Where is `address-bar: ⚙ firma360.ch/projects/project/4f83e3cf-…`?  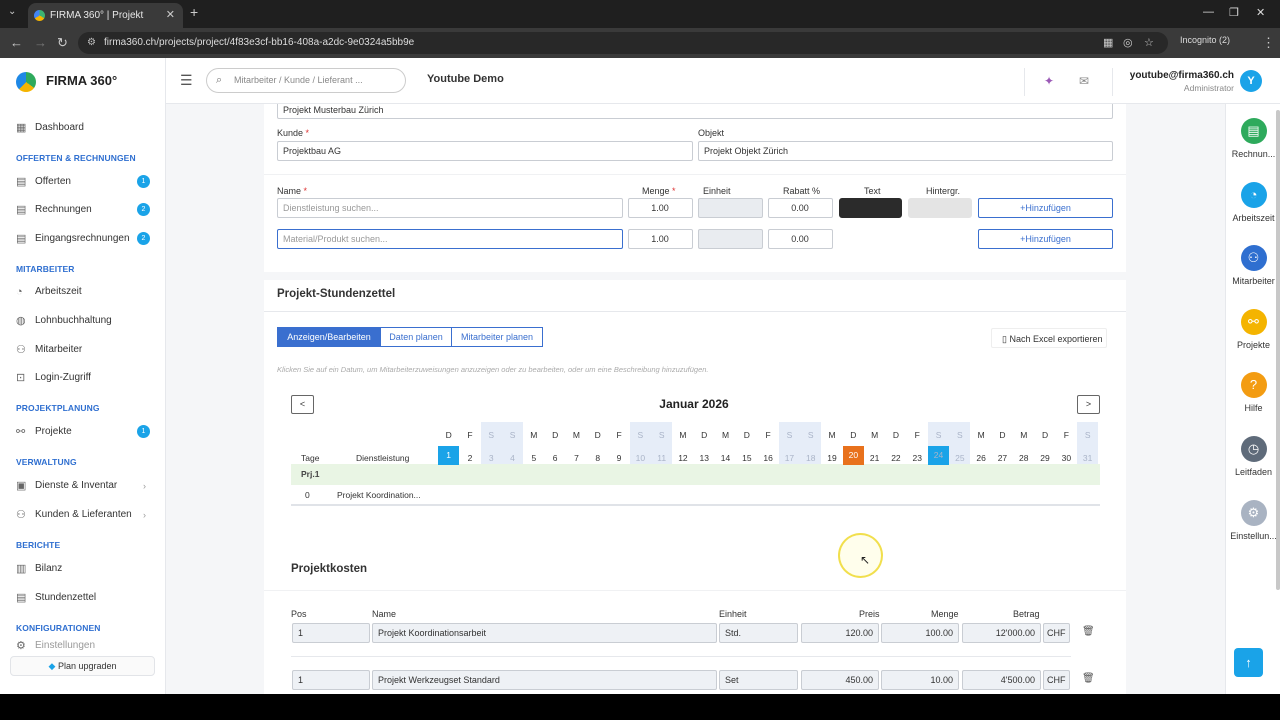
address-bar: ⚙ firma360.ch/projects/project/4f83e3cf-… is located at coordinates (623, 43).